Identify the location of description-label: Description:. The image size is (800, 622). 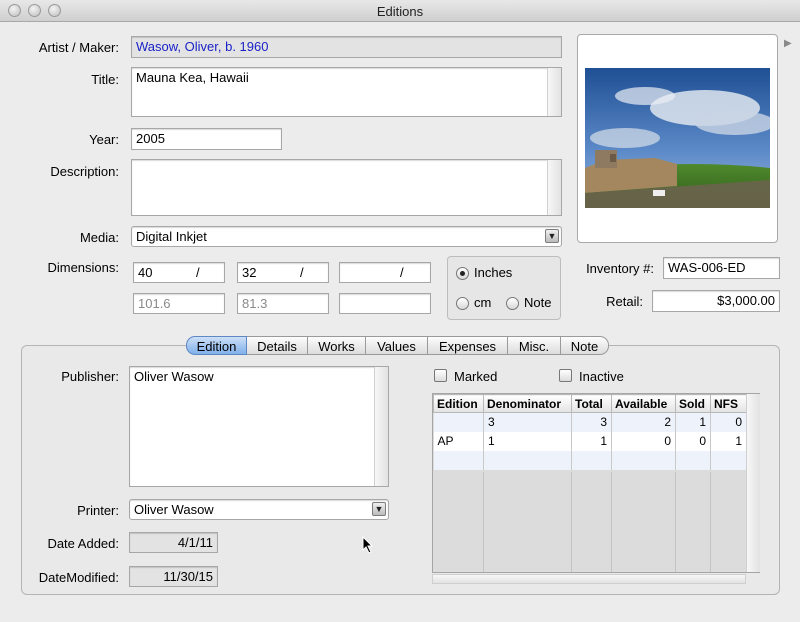
(84, 171).